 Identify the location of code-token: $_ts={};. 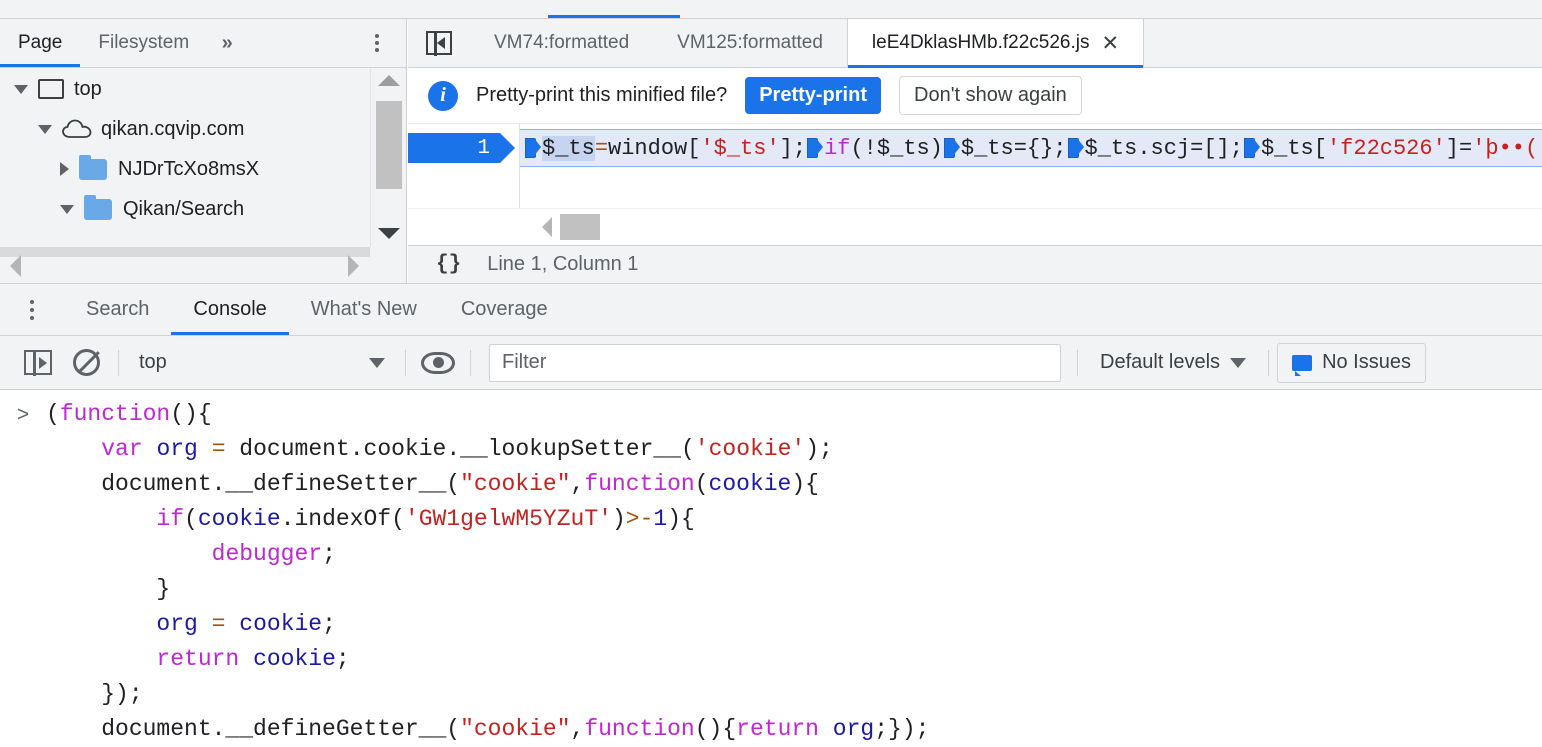
(1013, 148).